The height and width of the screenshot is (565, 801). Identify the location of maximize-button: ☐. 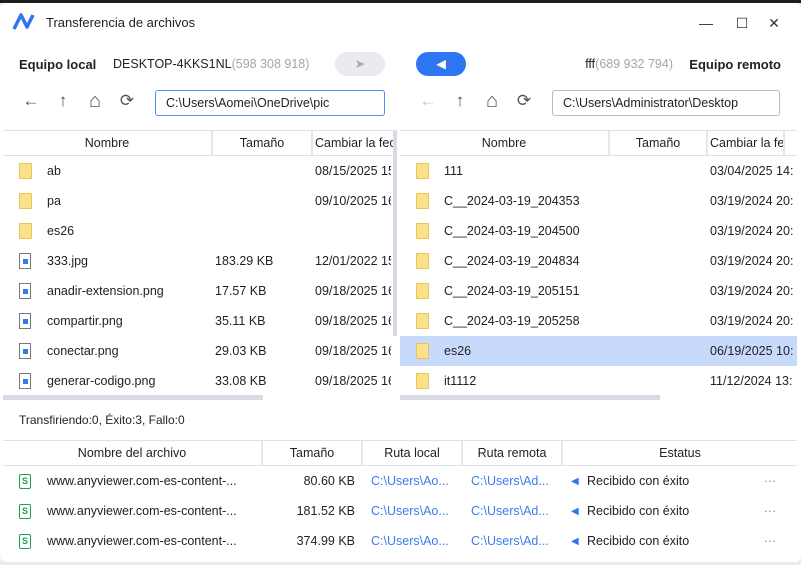
(742, 23).